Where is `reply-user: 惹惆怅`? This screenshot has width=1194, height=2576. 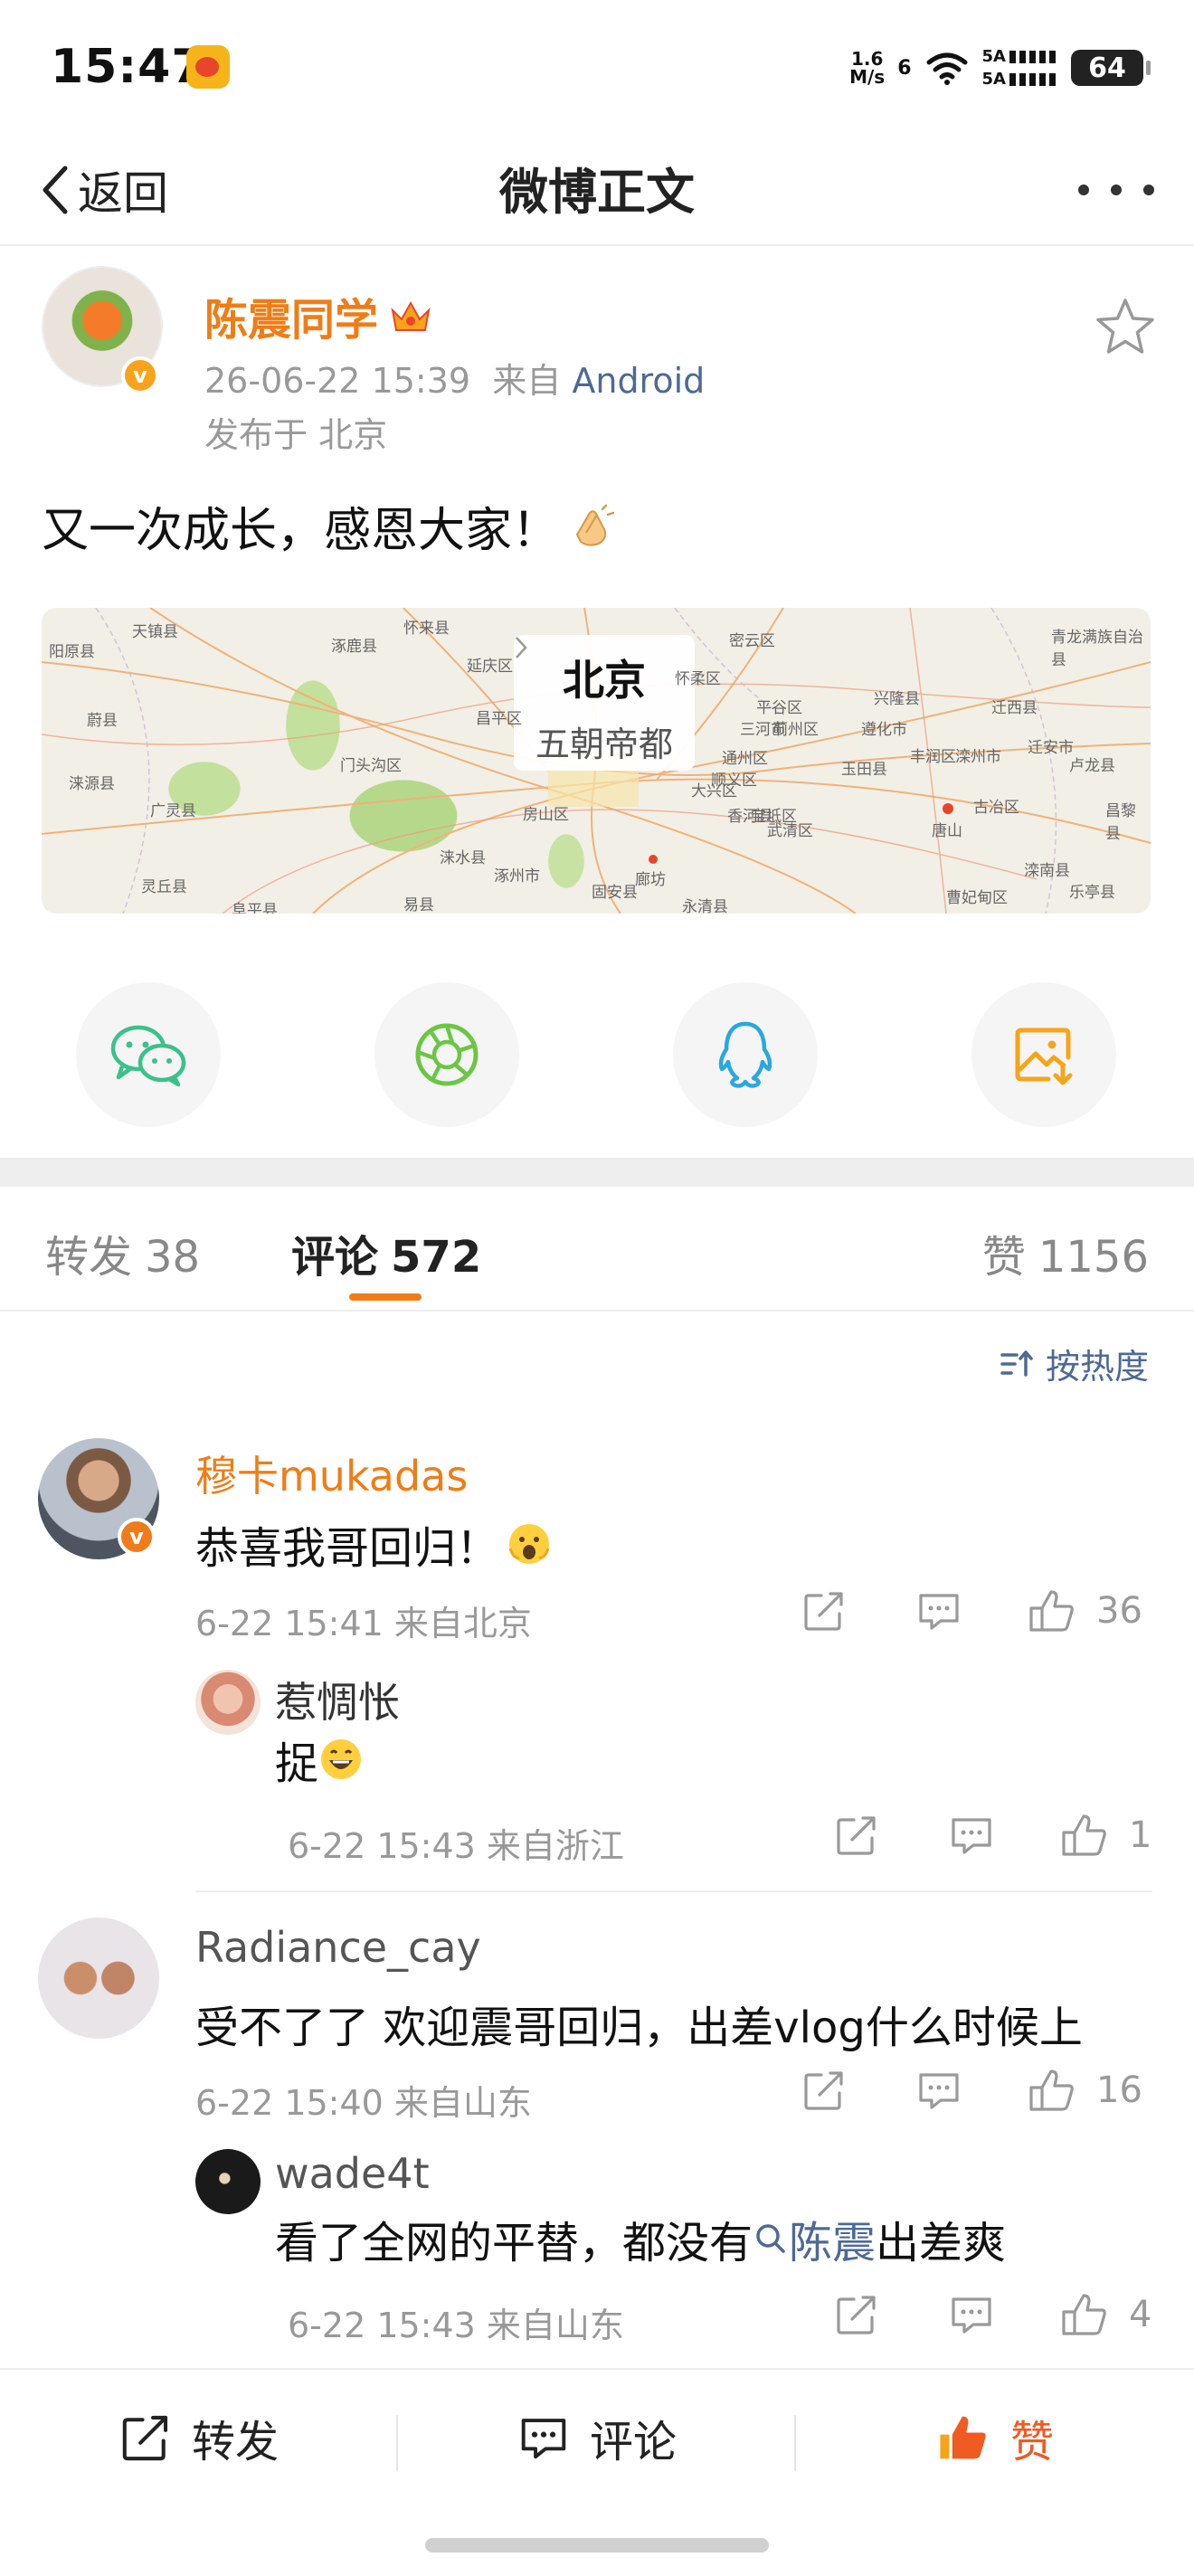 reply-user: 惹惆怅 is located at coordinates (337, 1699).